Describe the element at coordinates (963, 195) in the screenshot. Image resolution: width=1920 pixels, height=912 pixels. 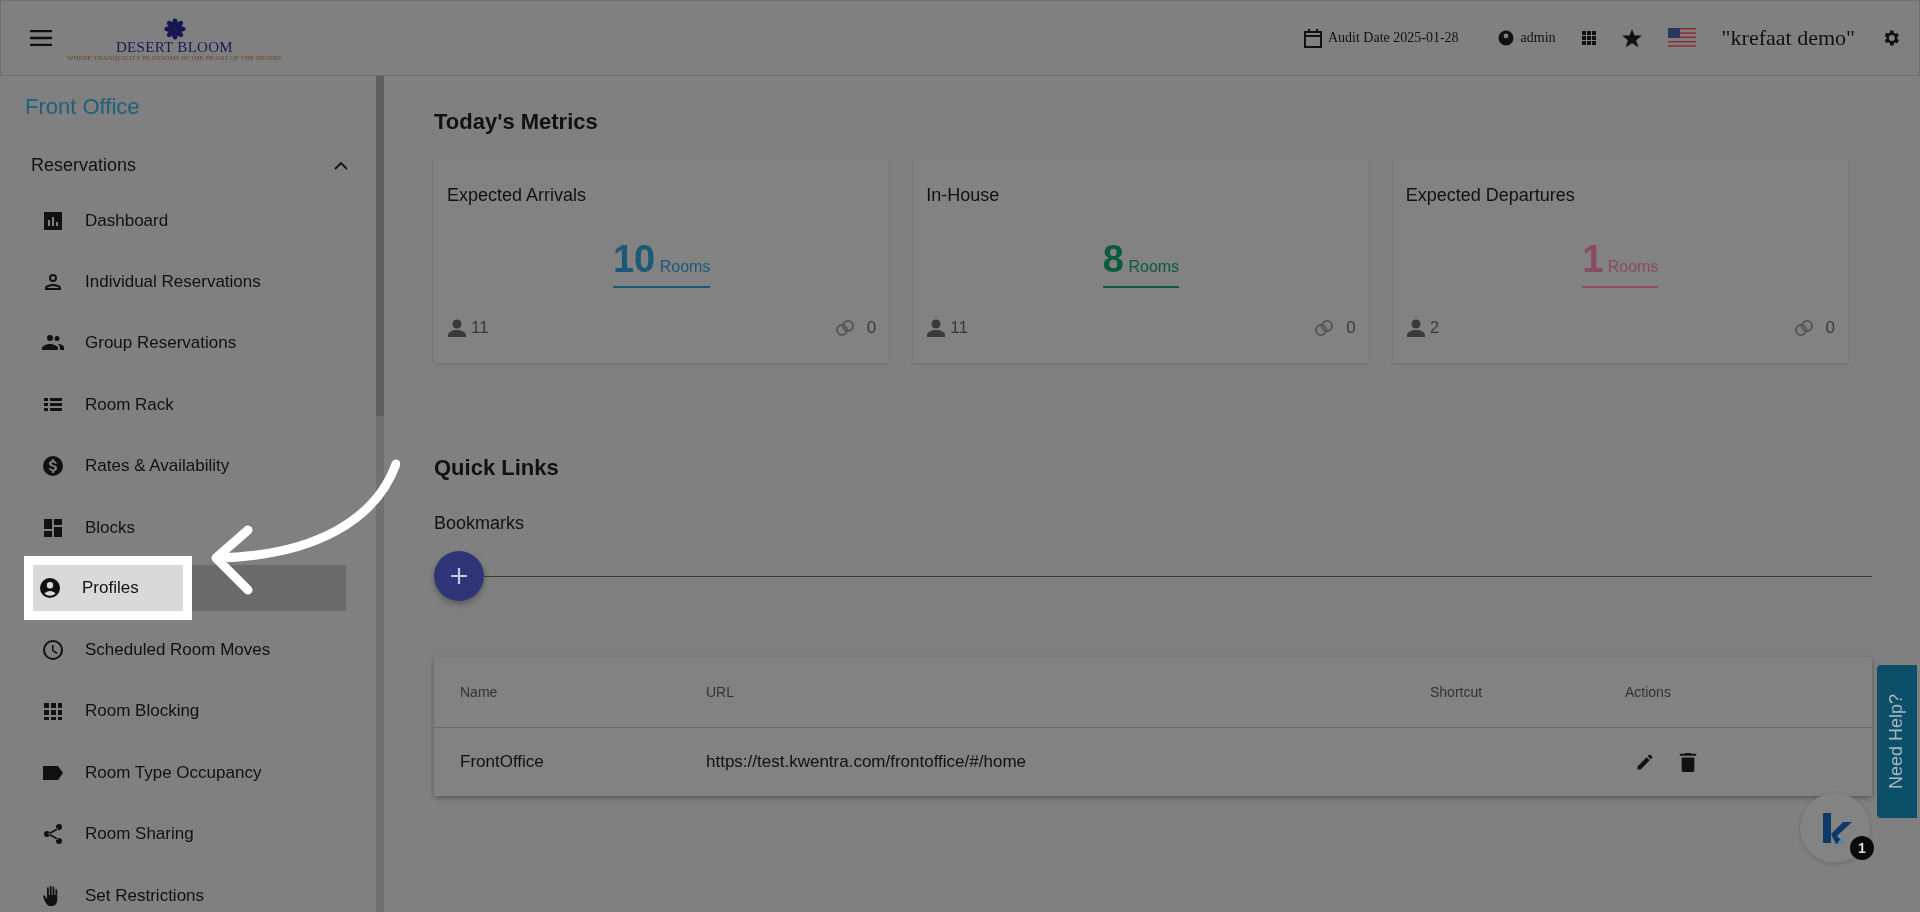
I see `card-title: In-House` at that location.